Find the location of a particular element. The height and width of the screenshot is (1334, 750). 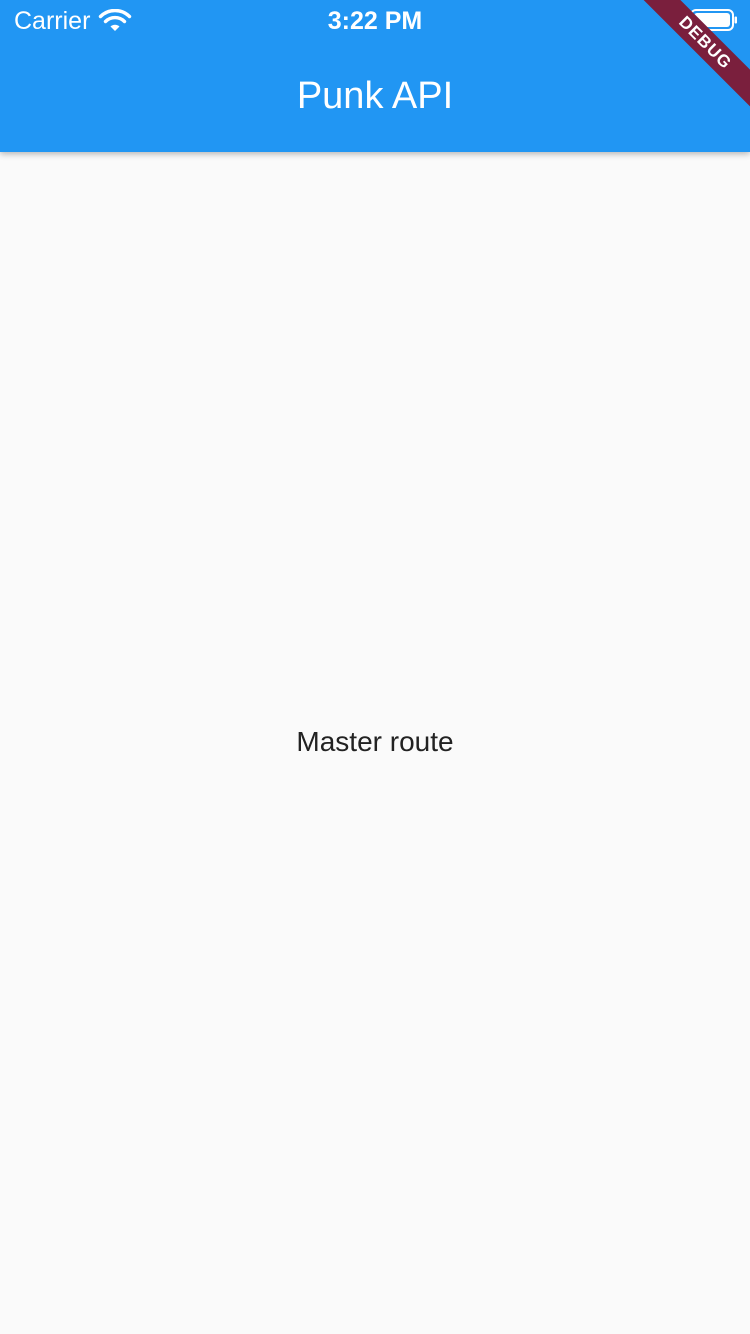

battery-icon is located at coordinates (714, 20).